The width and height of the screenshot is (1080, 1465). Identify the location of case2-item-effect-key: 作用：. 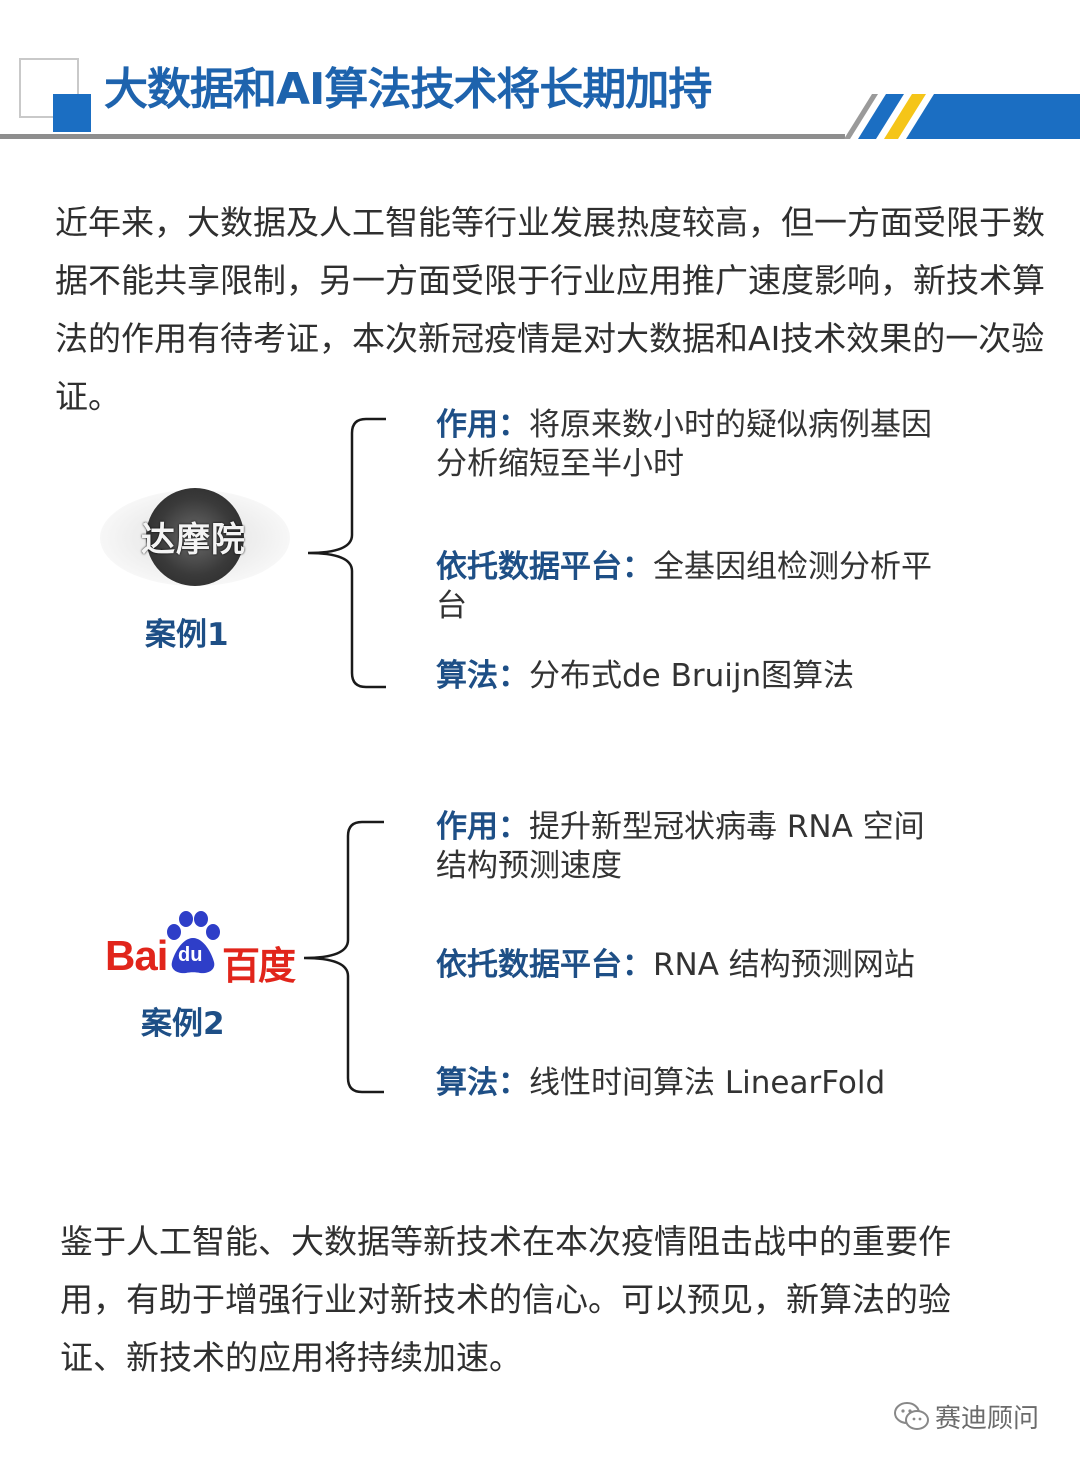
(482, 827).